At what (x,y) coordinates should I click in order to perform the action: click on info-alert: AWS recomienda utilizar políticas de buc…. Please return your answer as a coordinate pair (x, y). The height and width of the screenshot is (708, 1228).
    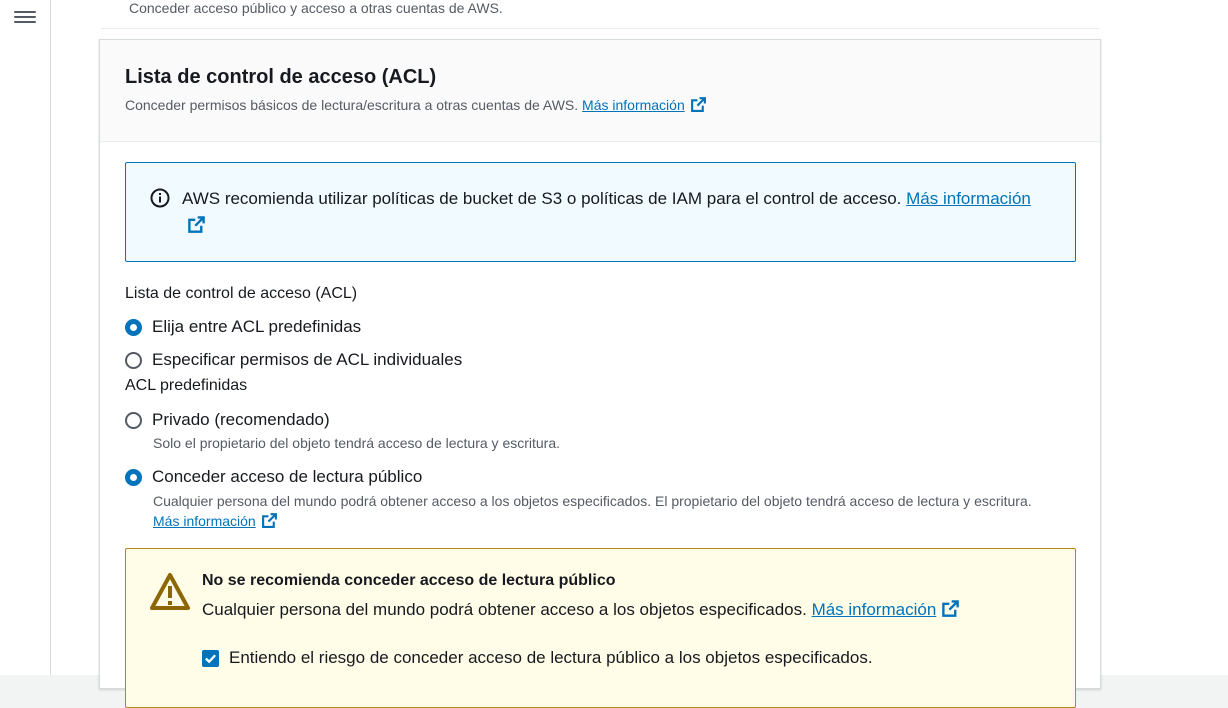
    Looking at the image, I should click on (600, 212).